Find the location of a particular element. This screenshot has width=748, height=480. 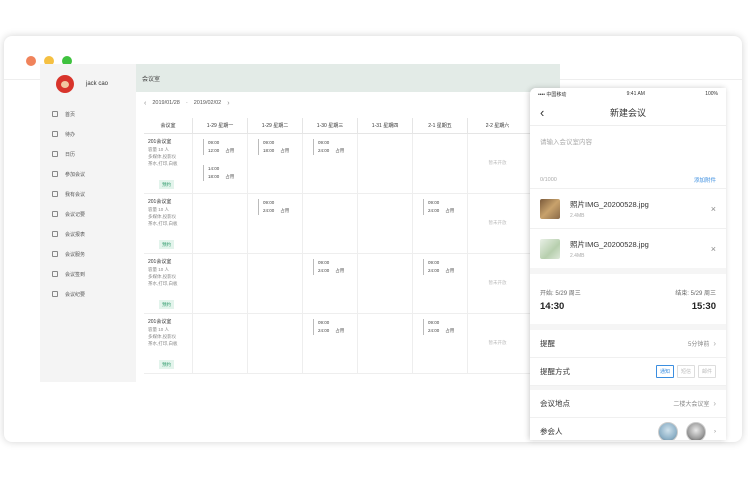

sidebar-item-label: 日历 is located at coordinates (70, 154).